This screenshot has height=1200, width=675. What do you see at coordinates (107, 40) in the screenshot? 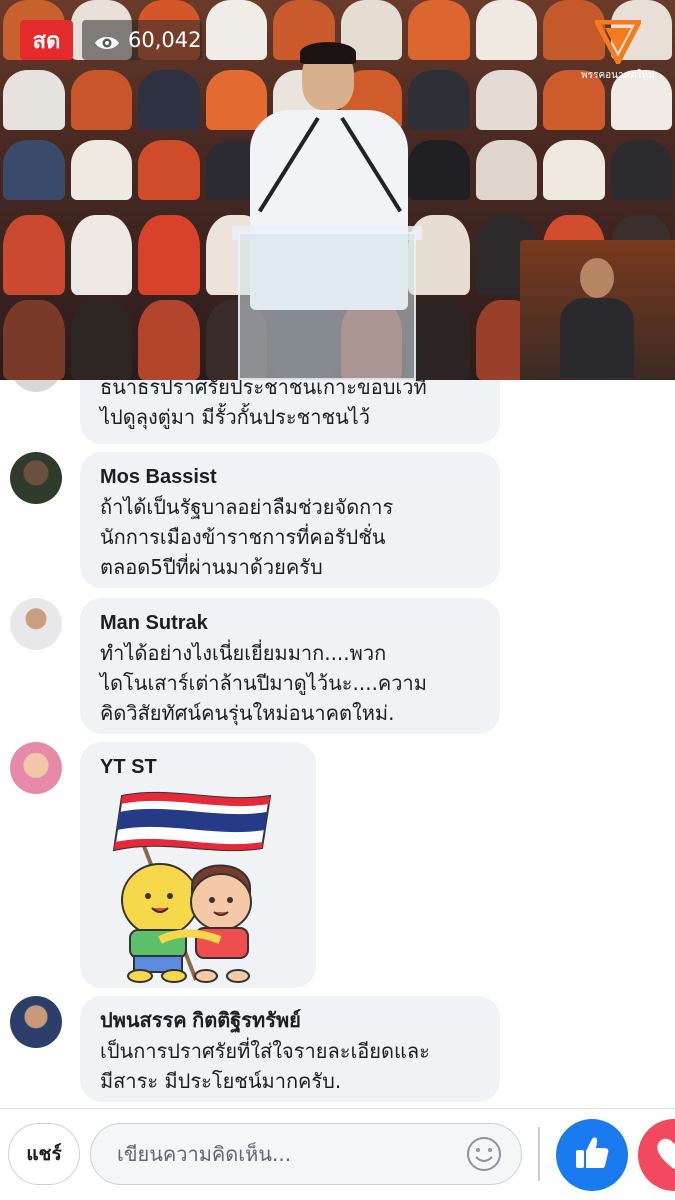
I see `eye-icon` at bounding box center [107, 40].